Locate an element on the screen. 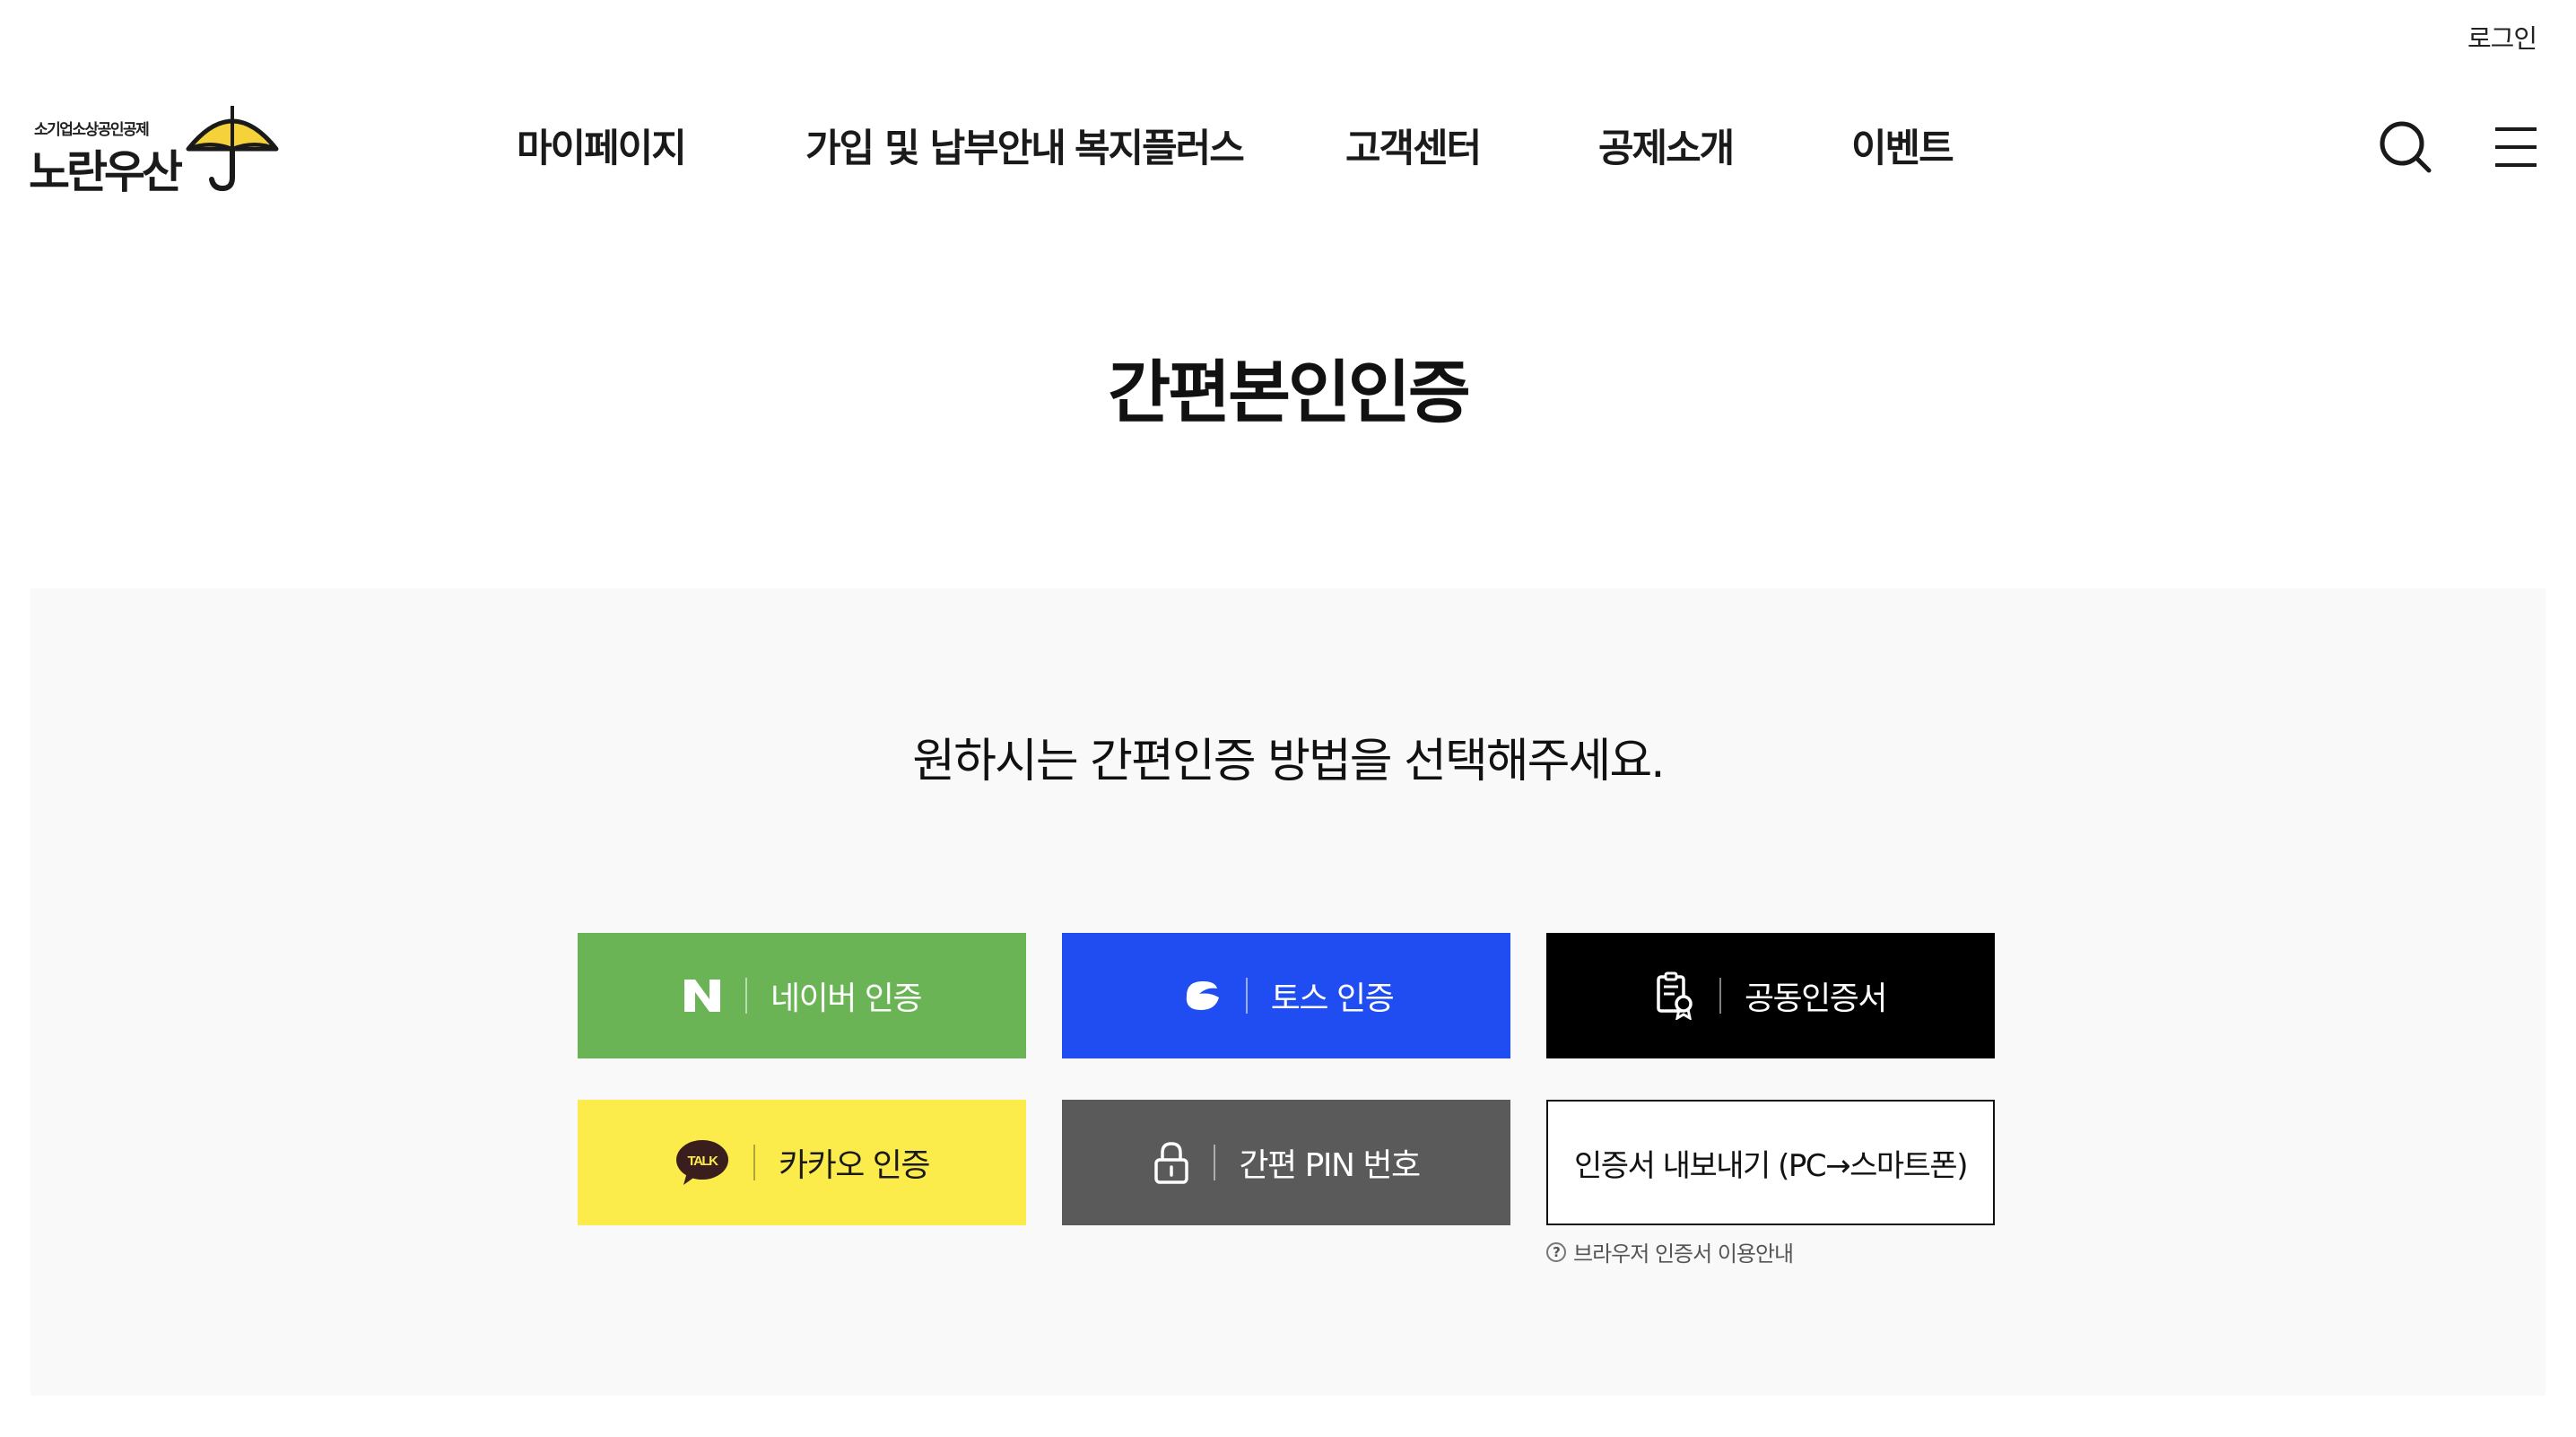 The image size is (2576, 1437). menu-button is located at coordinates (2515, 147).